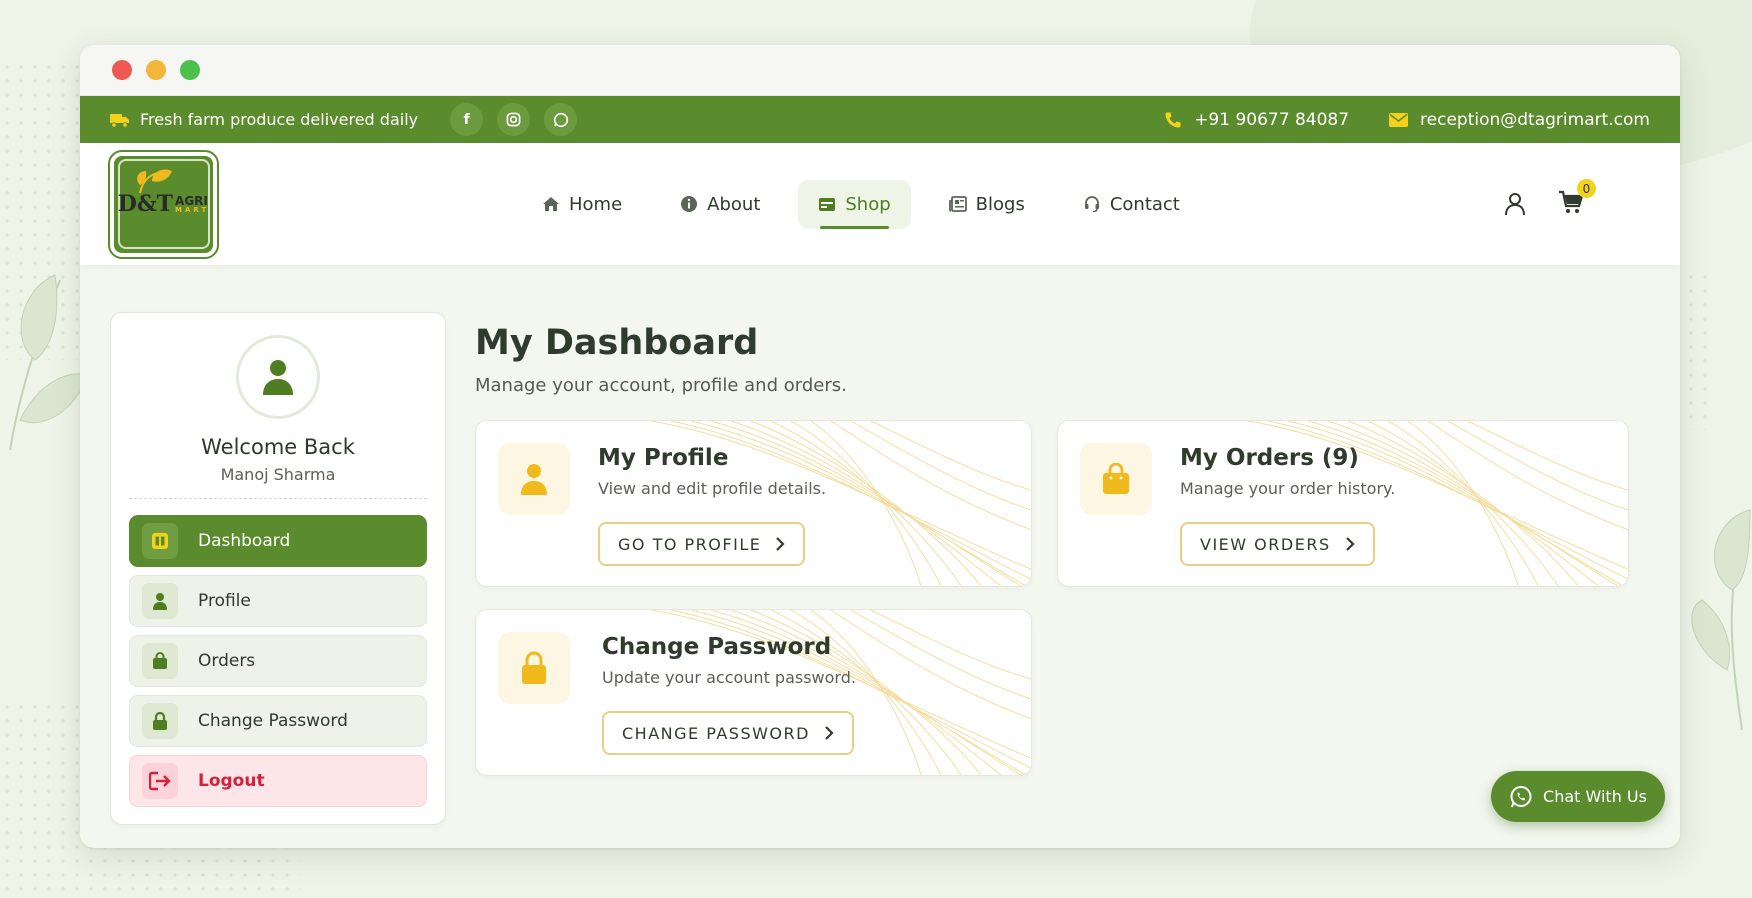 This screenshot has height=898, width=1752. Describe the element at coordinates (244, 541) in the screenshot. I see `sidebar-item-label: Dashboard` at that location.